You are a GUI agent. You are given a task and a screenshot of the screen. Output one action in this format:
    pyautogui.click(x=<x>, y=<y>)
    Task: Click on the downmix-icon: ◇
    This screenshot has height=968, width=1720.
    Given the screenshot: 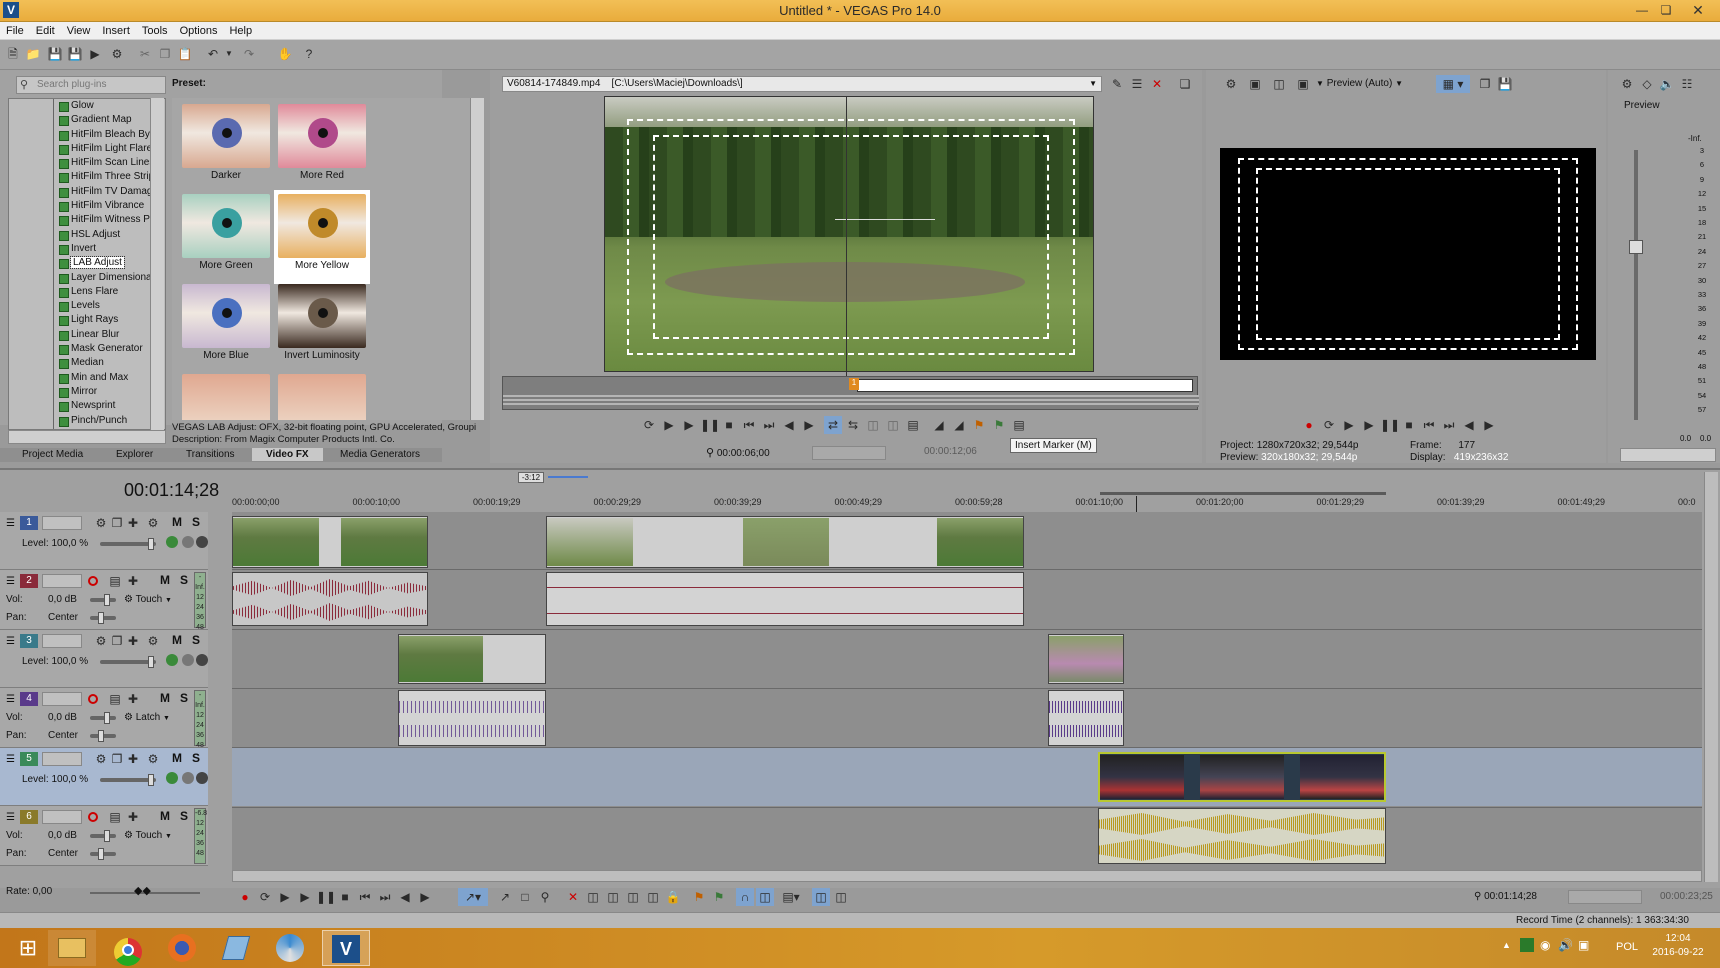 What is the action you would take?
    pyautogui.click(x=1647, y=84)
    